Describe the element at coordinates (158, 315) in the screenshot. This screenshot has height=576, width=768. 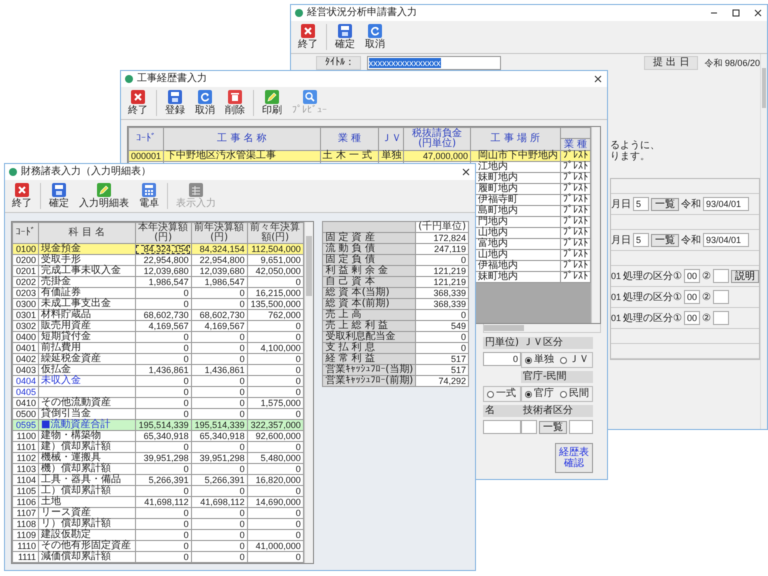
I see `table-row: 0301 材料貯蔵品 68,602,730 68,602,730 762,000` at that location.